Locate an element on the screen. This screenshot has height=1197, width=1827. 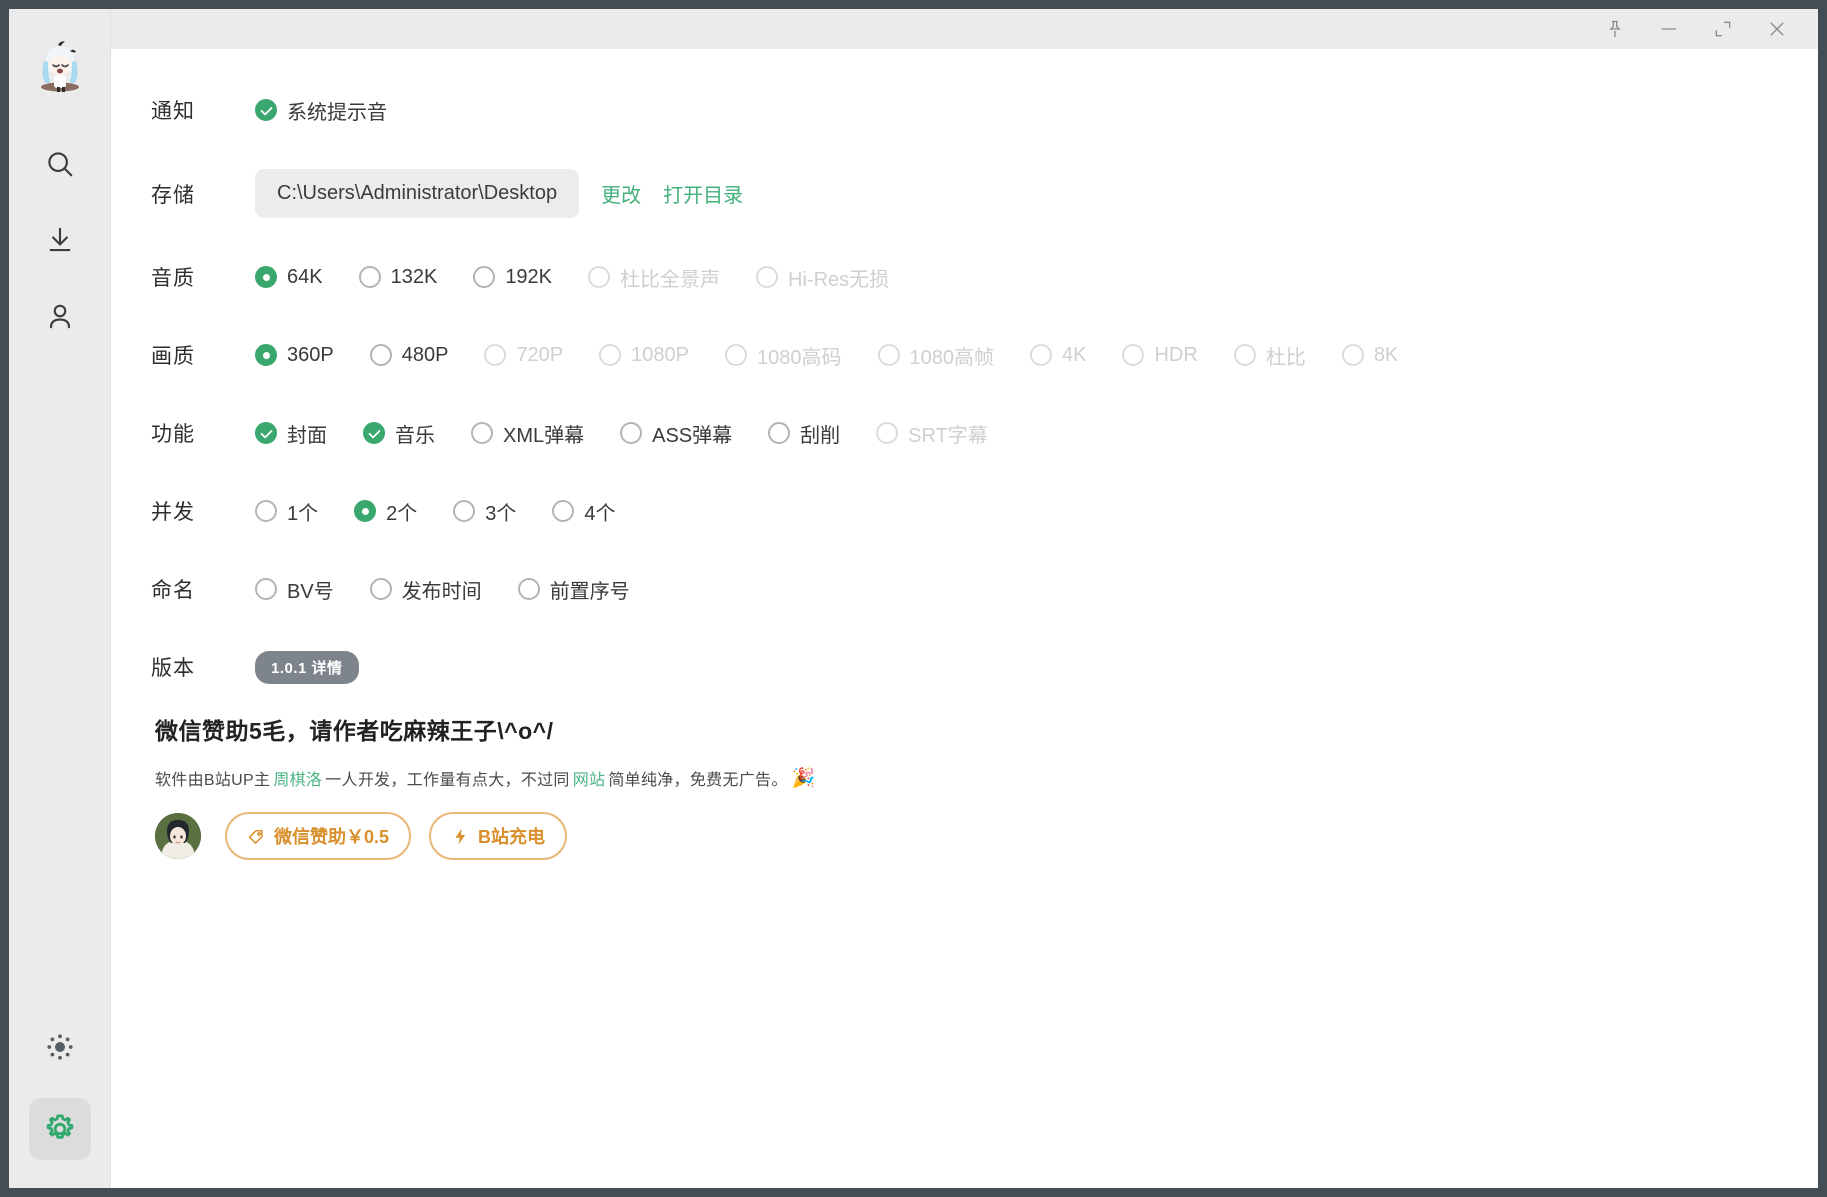
app-logo is located at coordinates (59, 67).